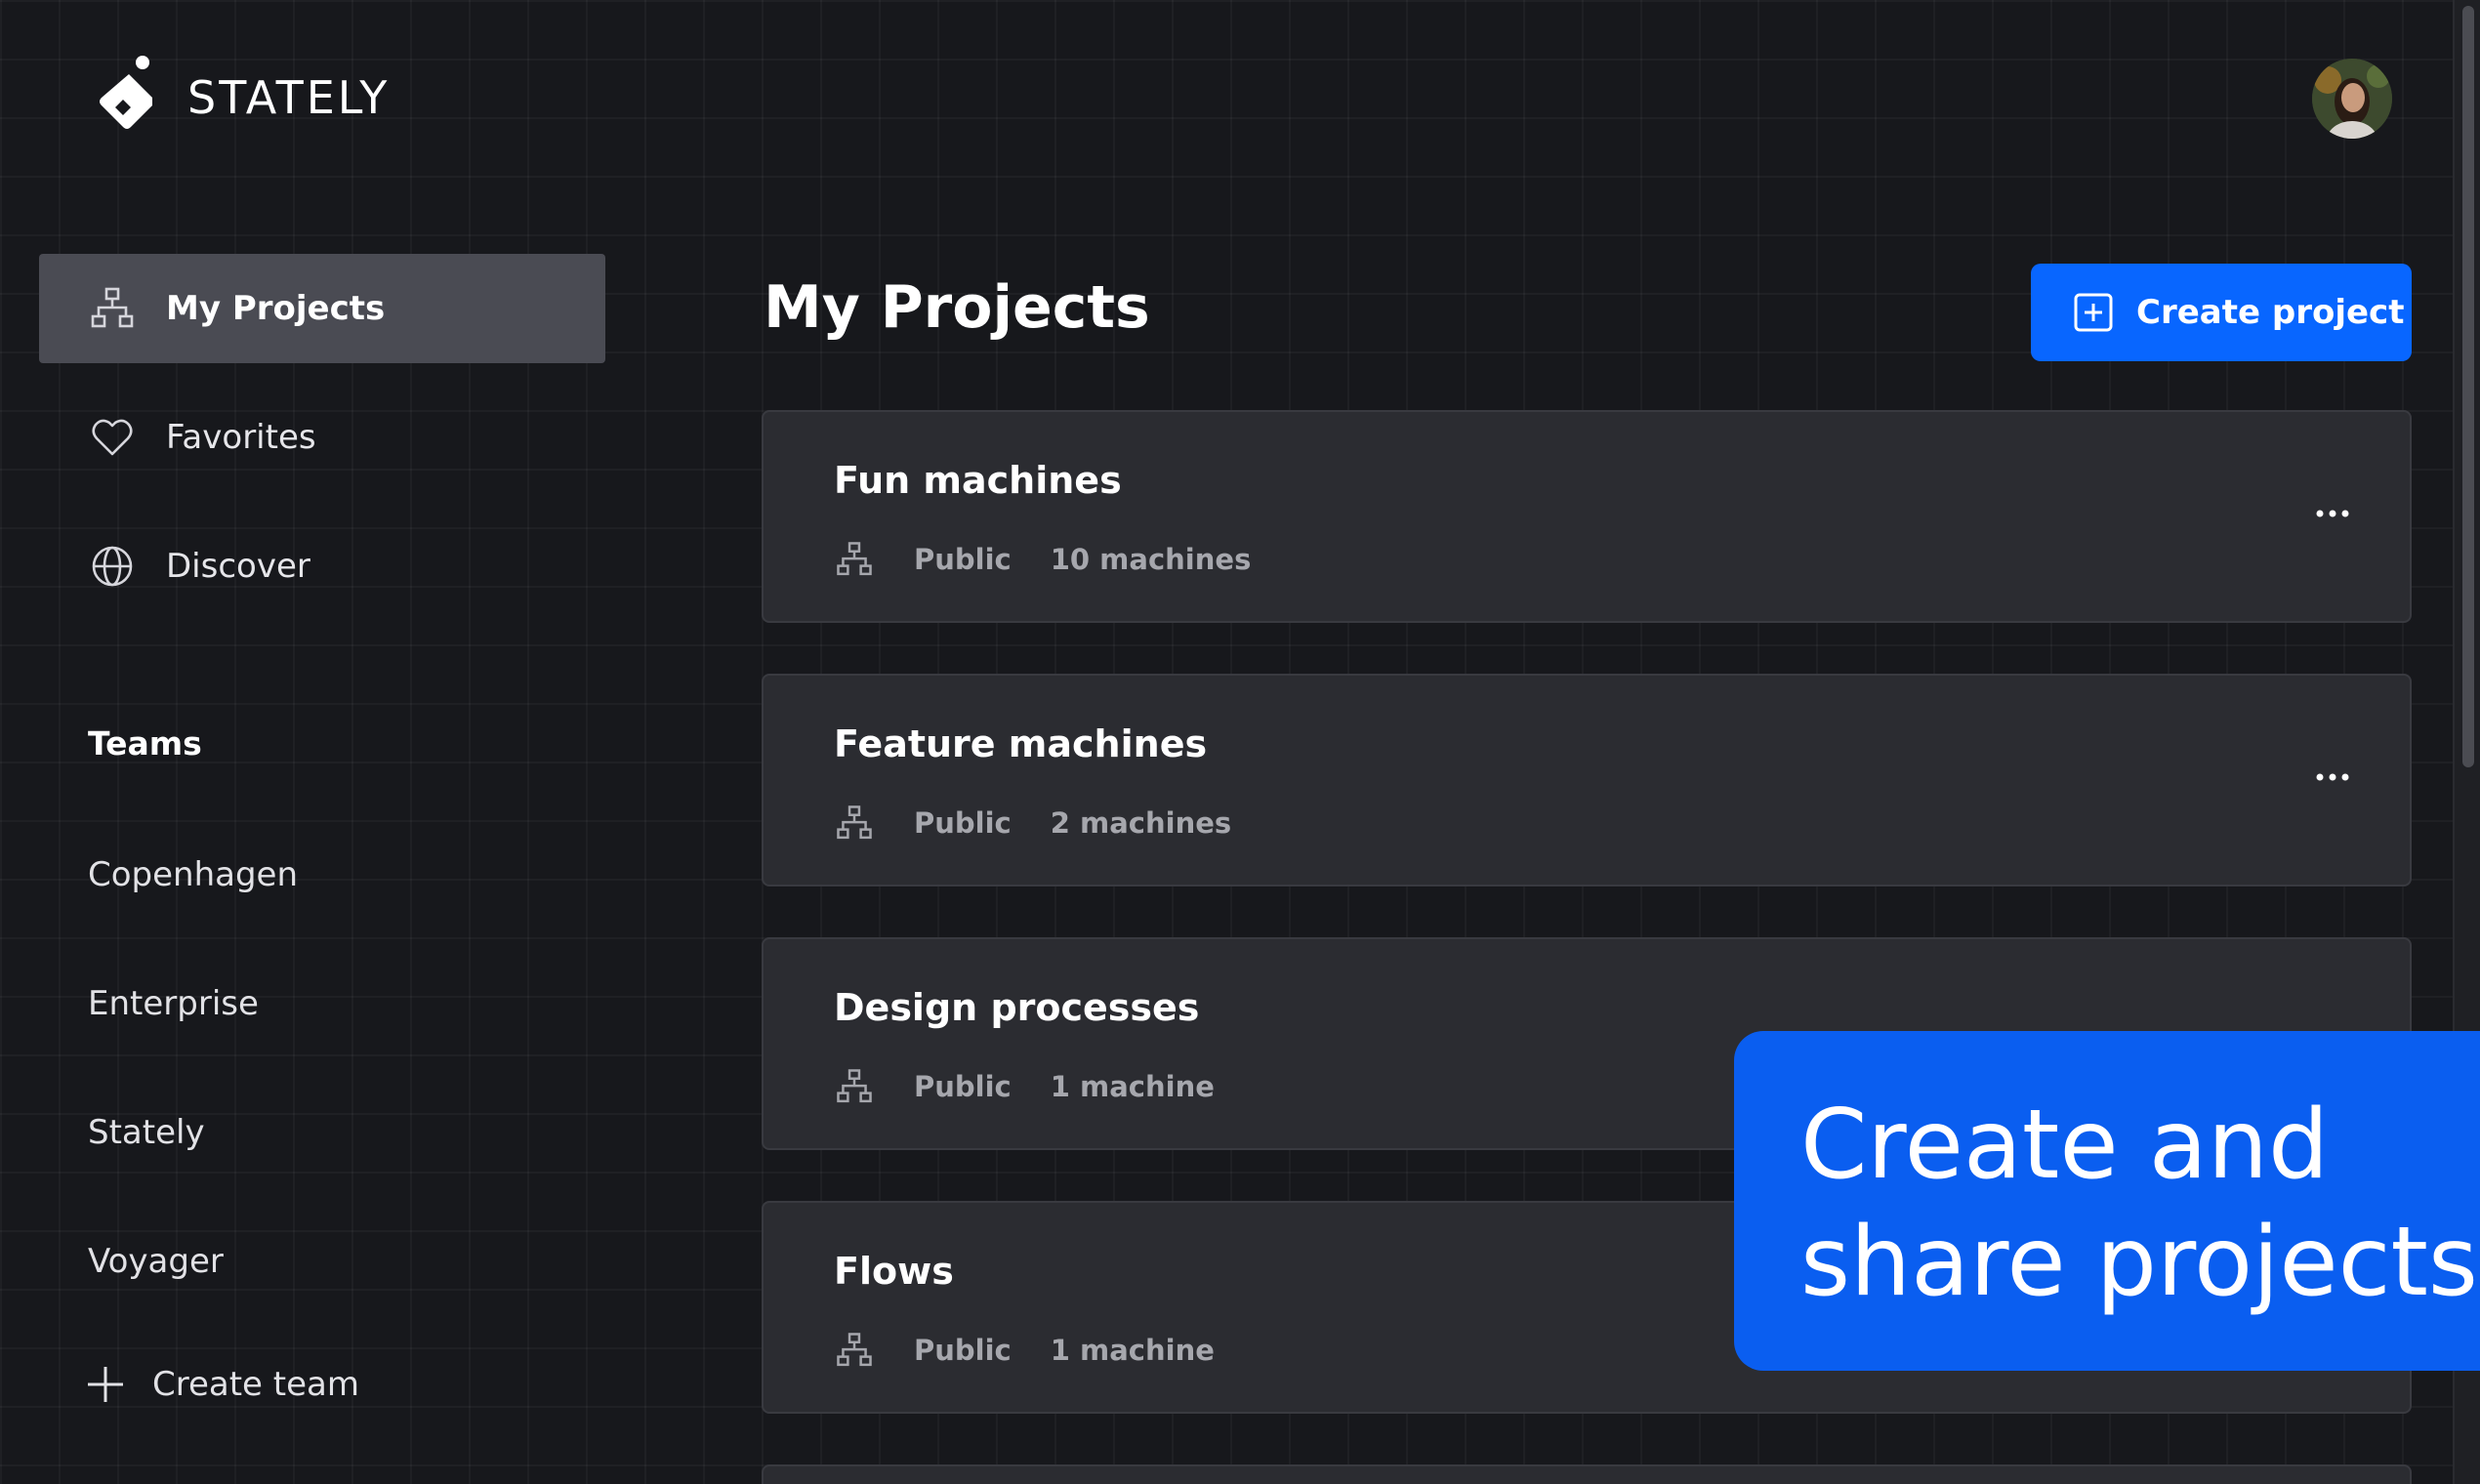  I want to click on project-card: Feature machines Public 2 machines, so click(1587, 780).